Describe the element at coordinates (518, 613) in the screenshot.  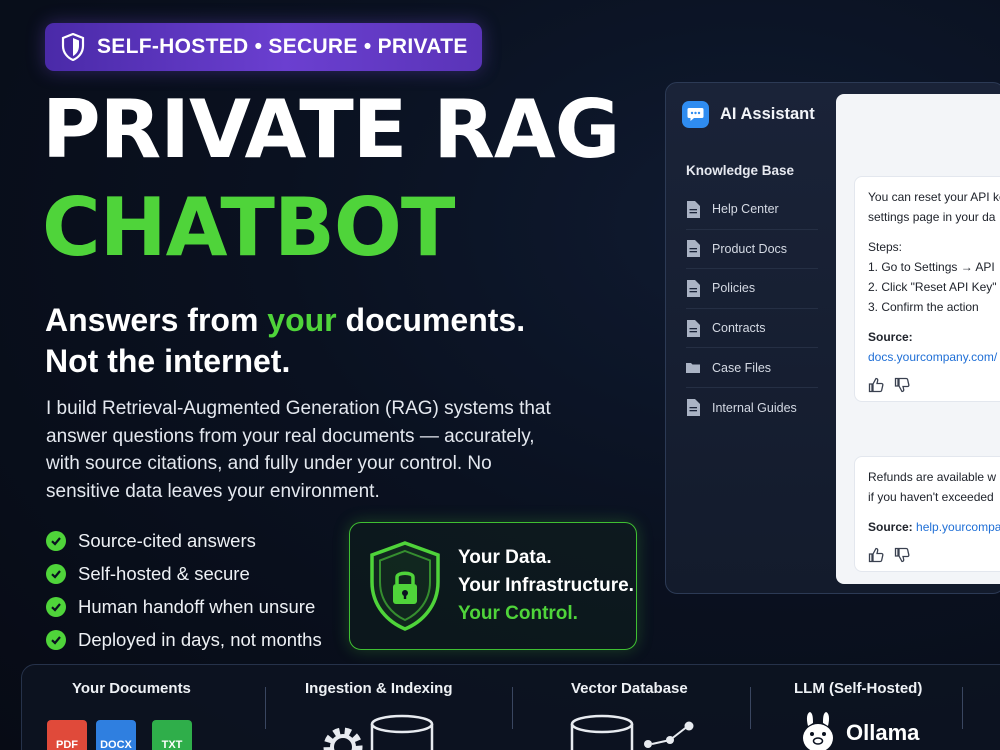
I see `control-line-control: Your Control.` at that location.